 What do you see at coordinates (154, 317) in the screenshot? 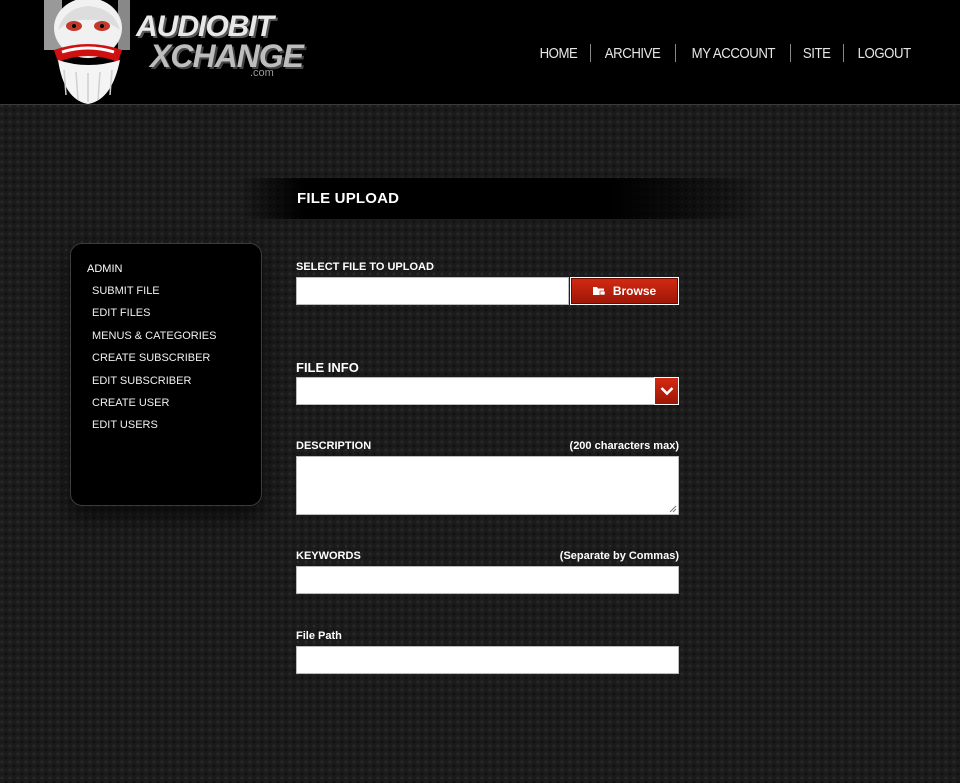
I see `sidebar-item-edit-files: EDIT FILES` at bounding box center [154, 317].